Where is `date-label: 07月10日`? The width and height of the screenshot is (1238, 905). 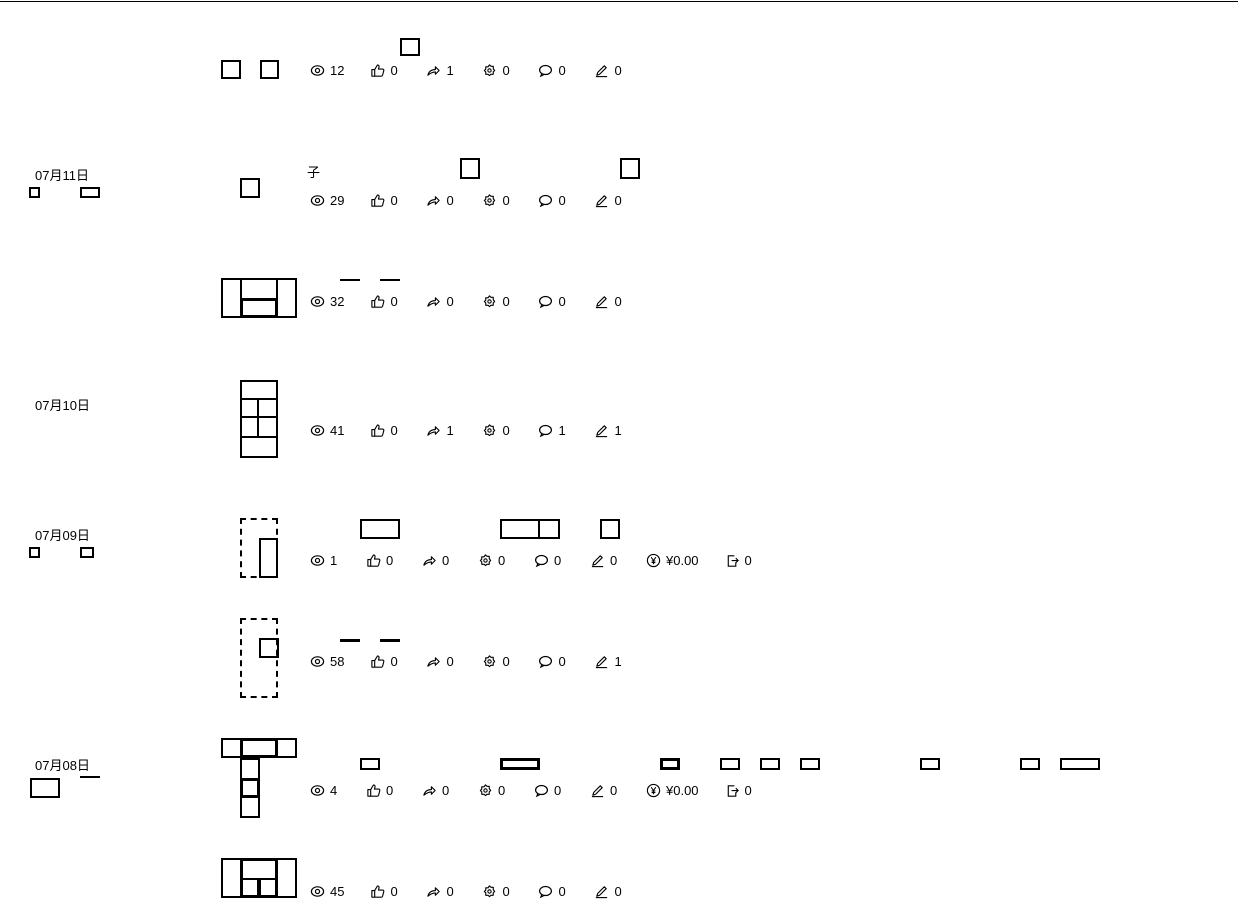 date-label: 07月10日 is located at coordinates (62, 405).